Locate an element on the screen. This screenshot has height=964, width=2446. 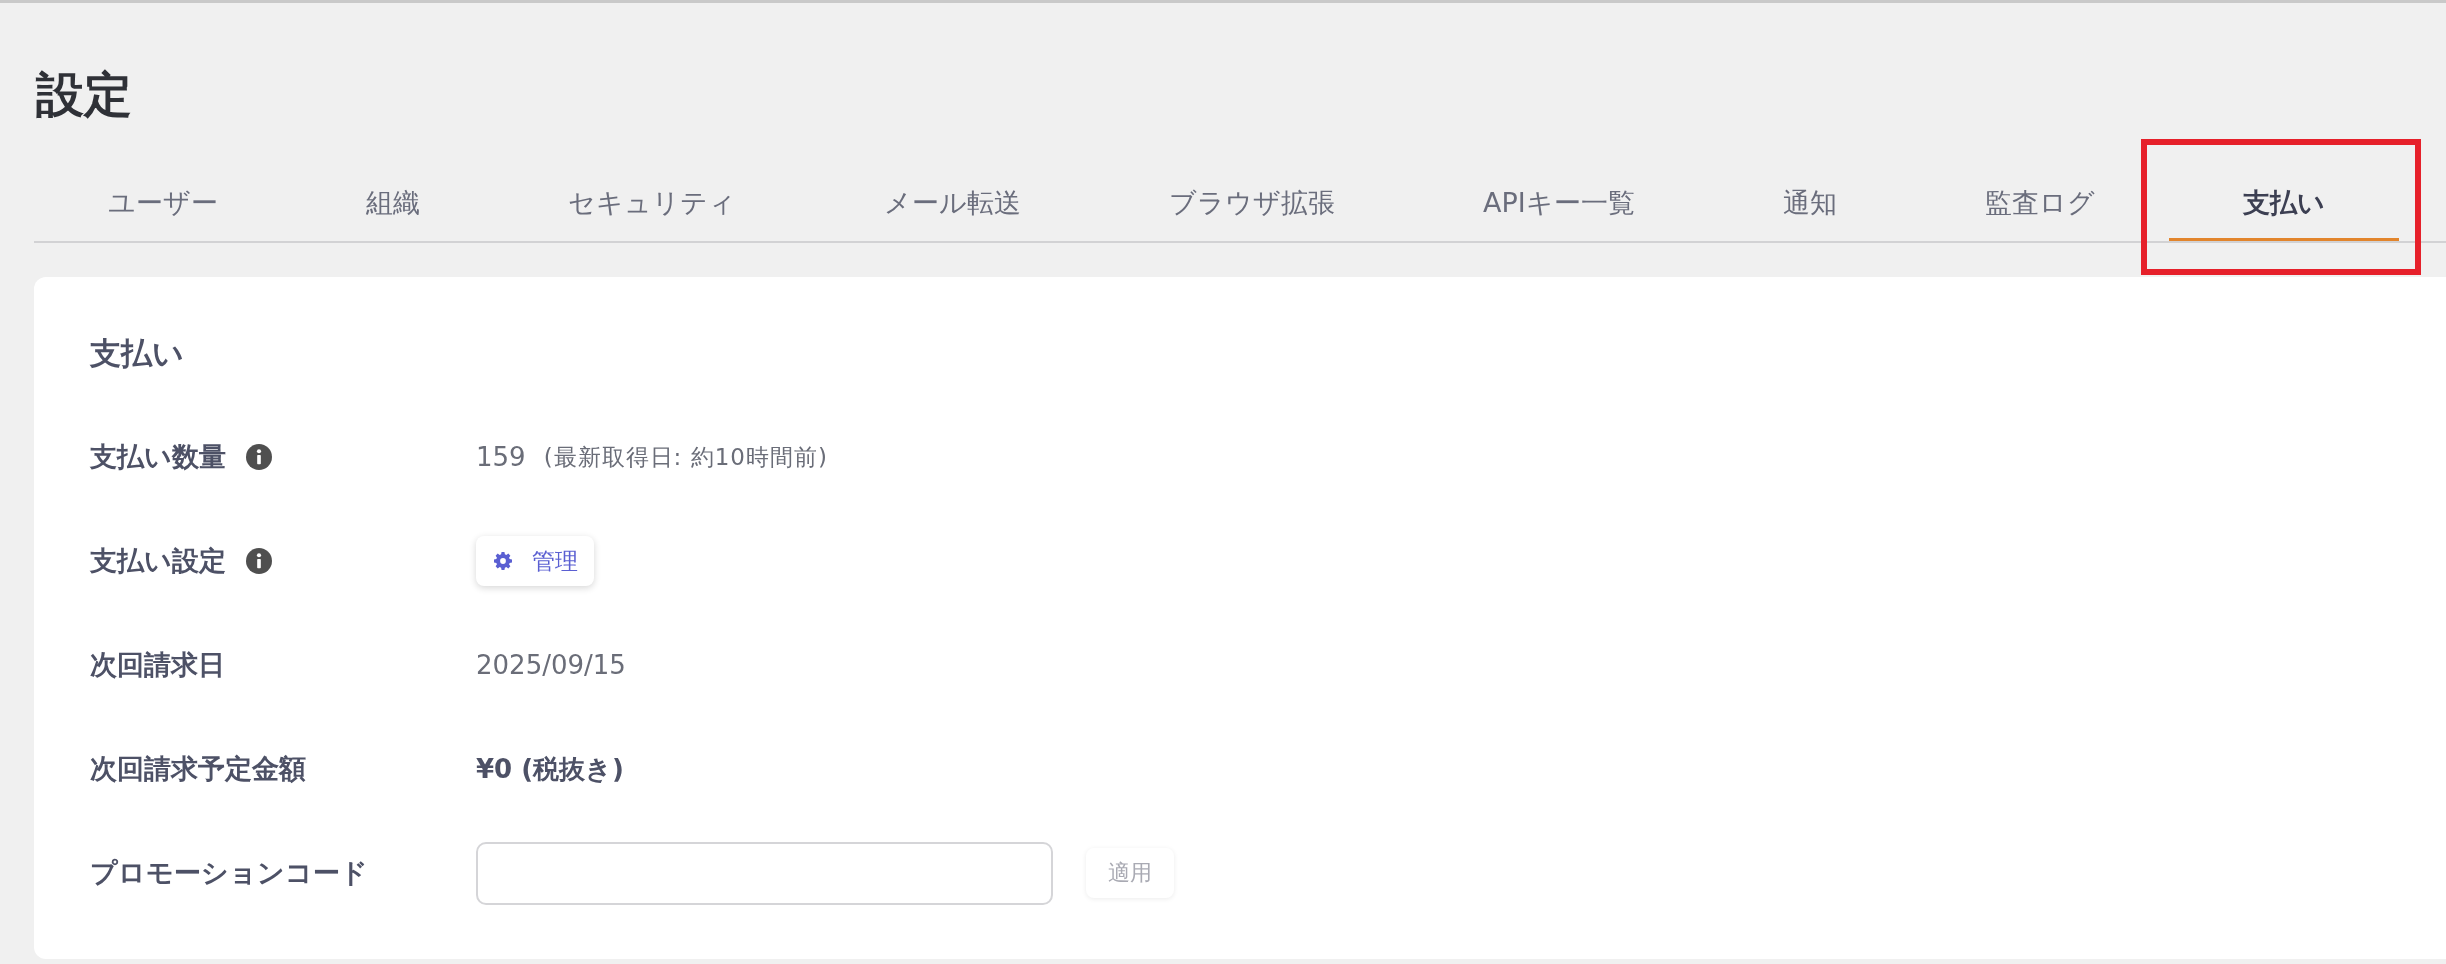
field-label: 次回請求予定金額 is located at coordinates (198, 769).